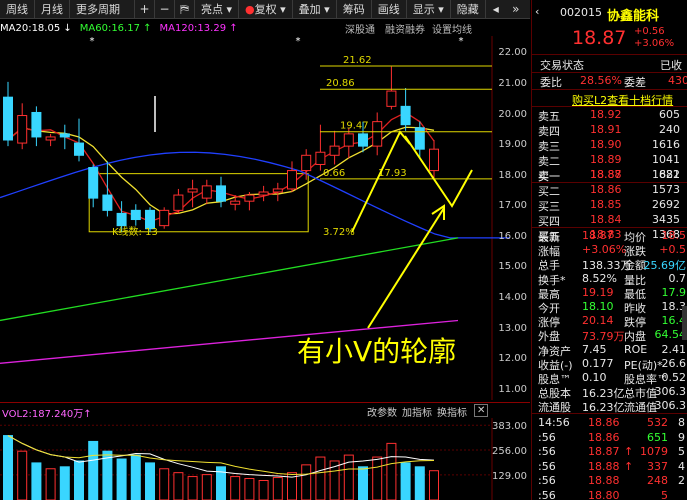 This screenshot has height=500, width=687. Describe the element at coordinates (549, 161) in the screenshot. I see `ask-level-label: 卖二` at that location.